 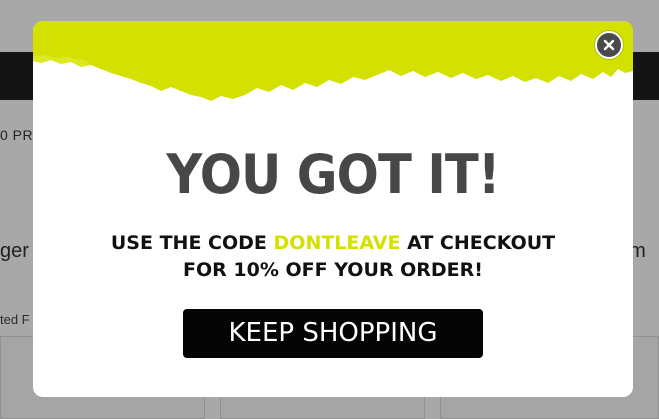 What do you see at coordinates (333, 270) in the screenshot?
I see `message-line-2: FOR 10% OFF YOUR ORDER!` at bounding box center [333, 270].